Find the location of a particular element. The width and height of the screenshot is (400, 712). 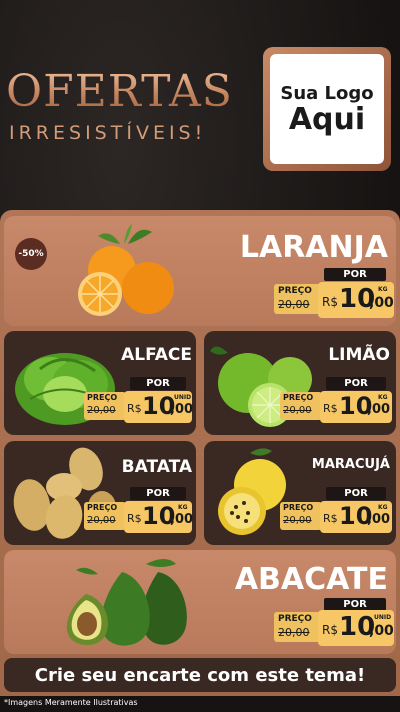

avocado-image is located at coordinates (126, 602).